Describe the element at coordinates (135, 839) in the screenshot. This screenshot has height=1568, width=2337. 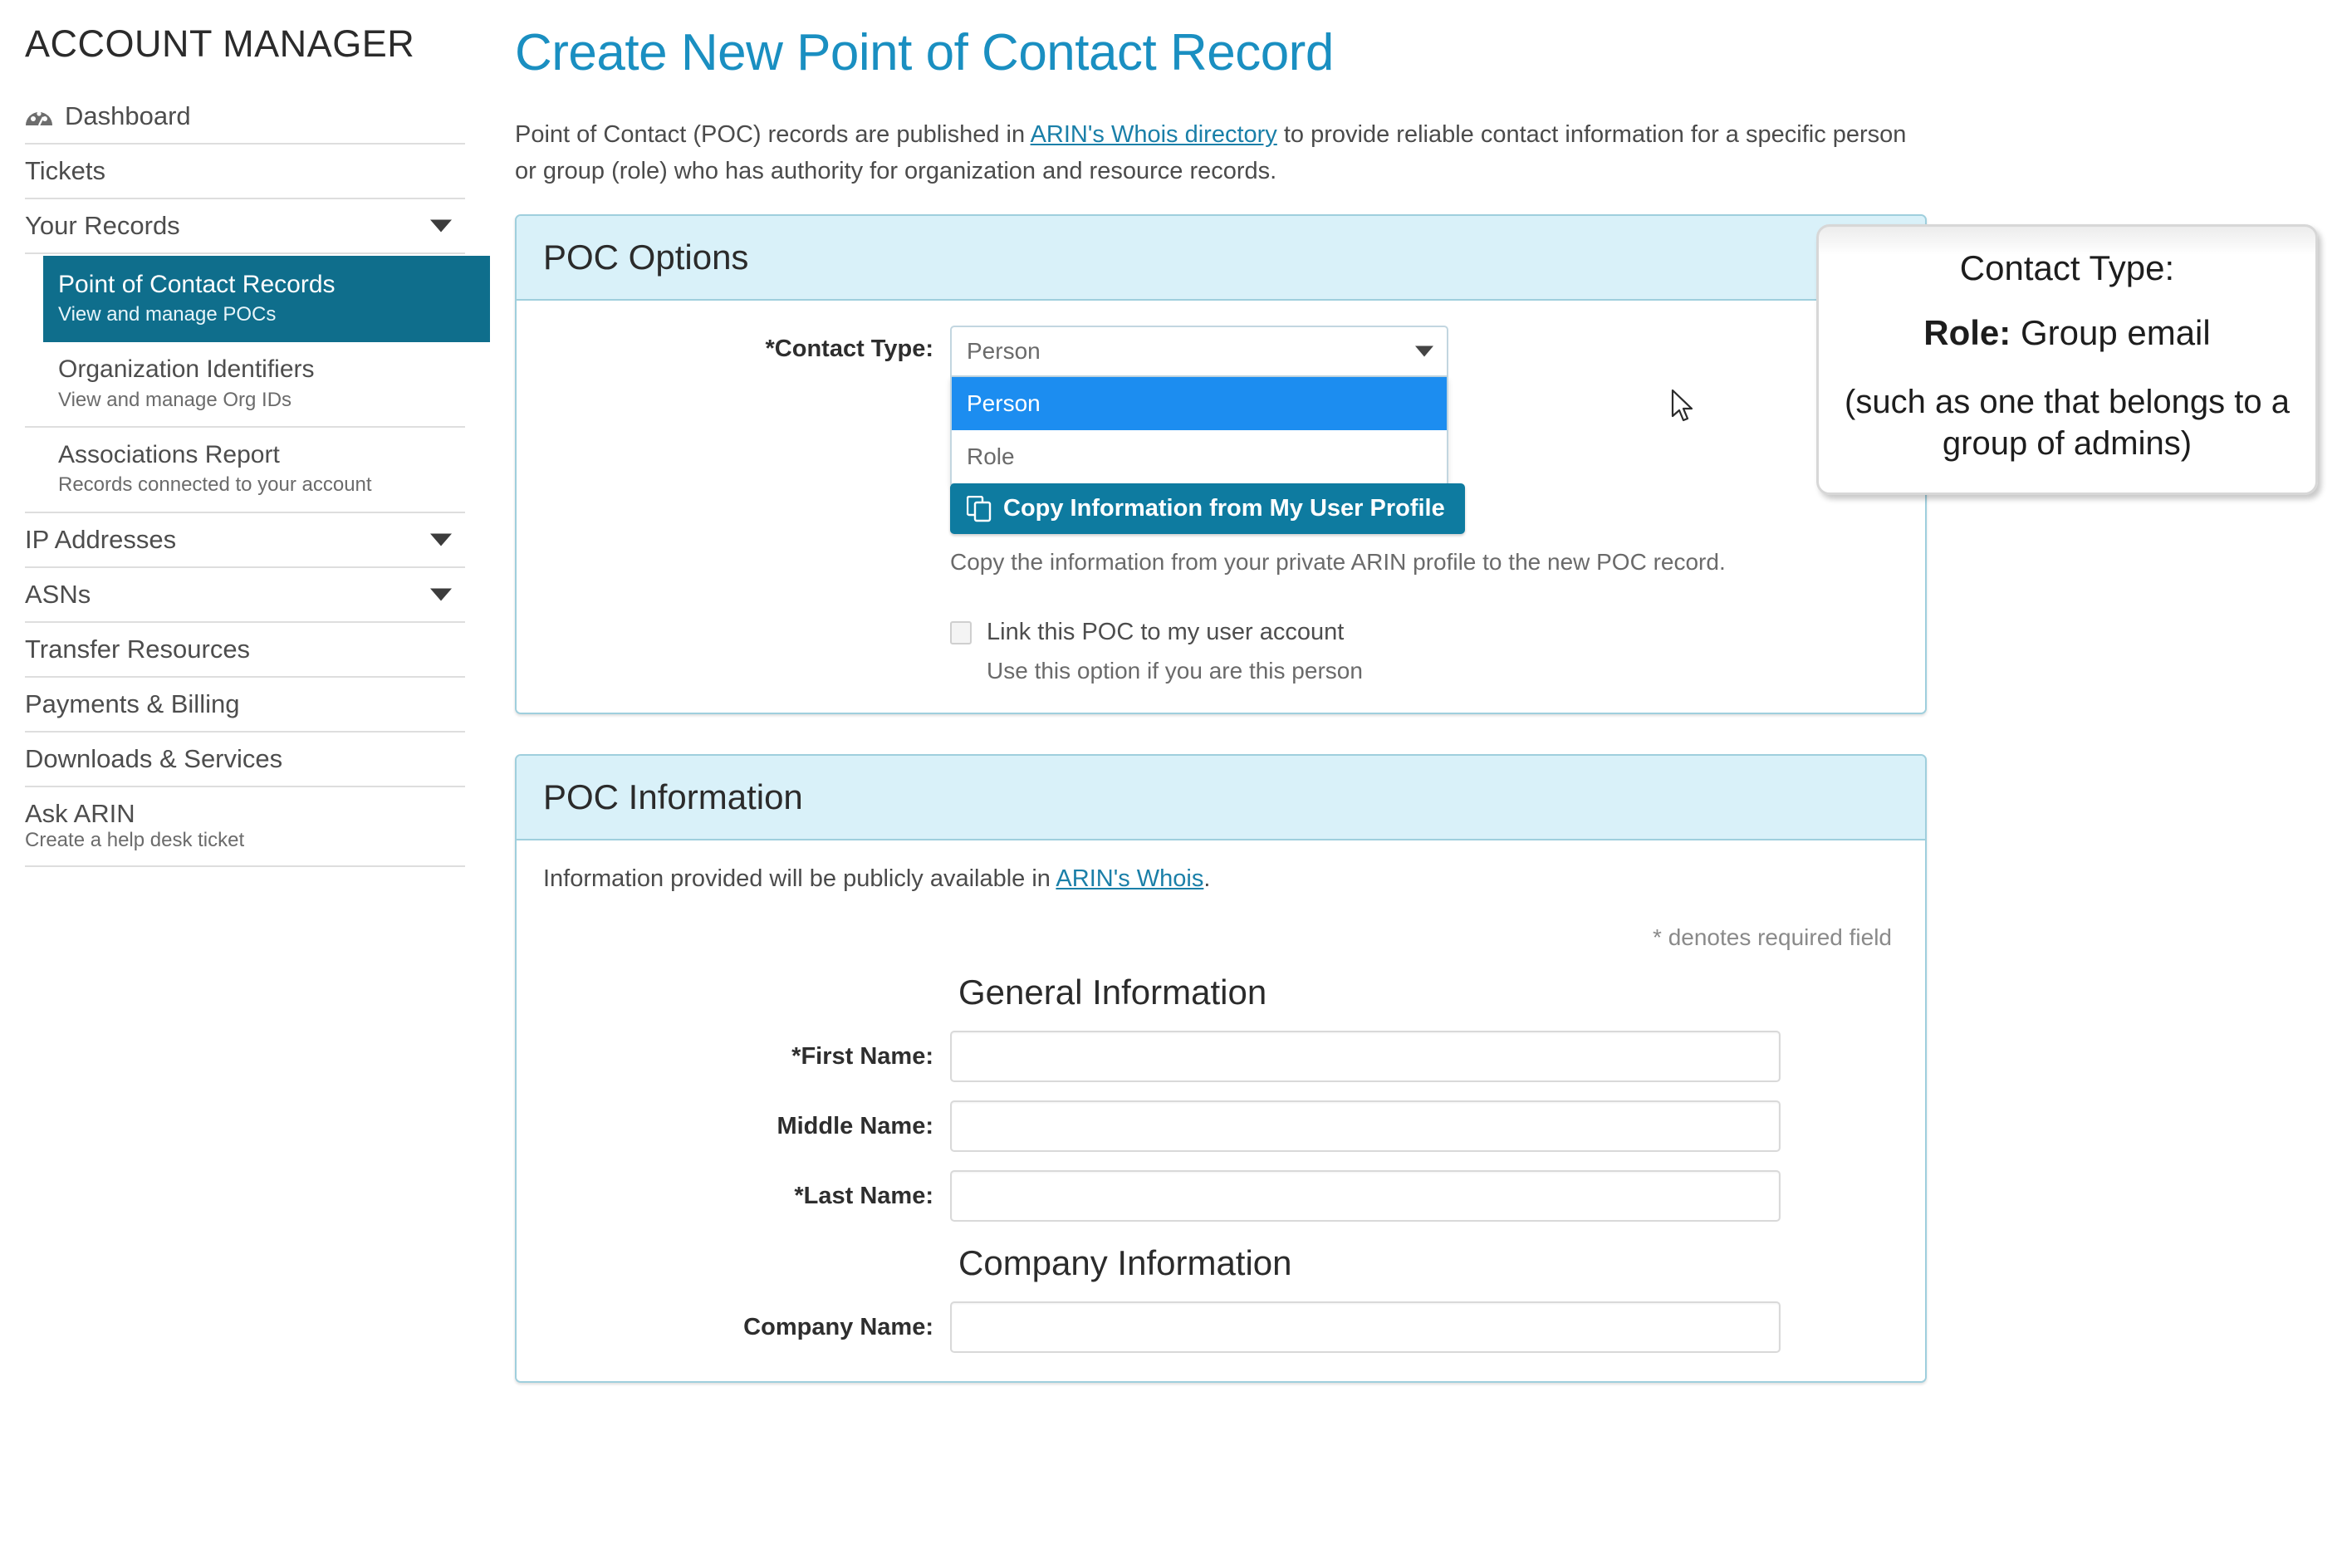
I see `sidebar-item-desc-ask-arin: Create a help desk ticket` at that location.